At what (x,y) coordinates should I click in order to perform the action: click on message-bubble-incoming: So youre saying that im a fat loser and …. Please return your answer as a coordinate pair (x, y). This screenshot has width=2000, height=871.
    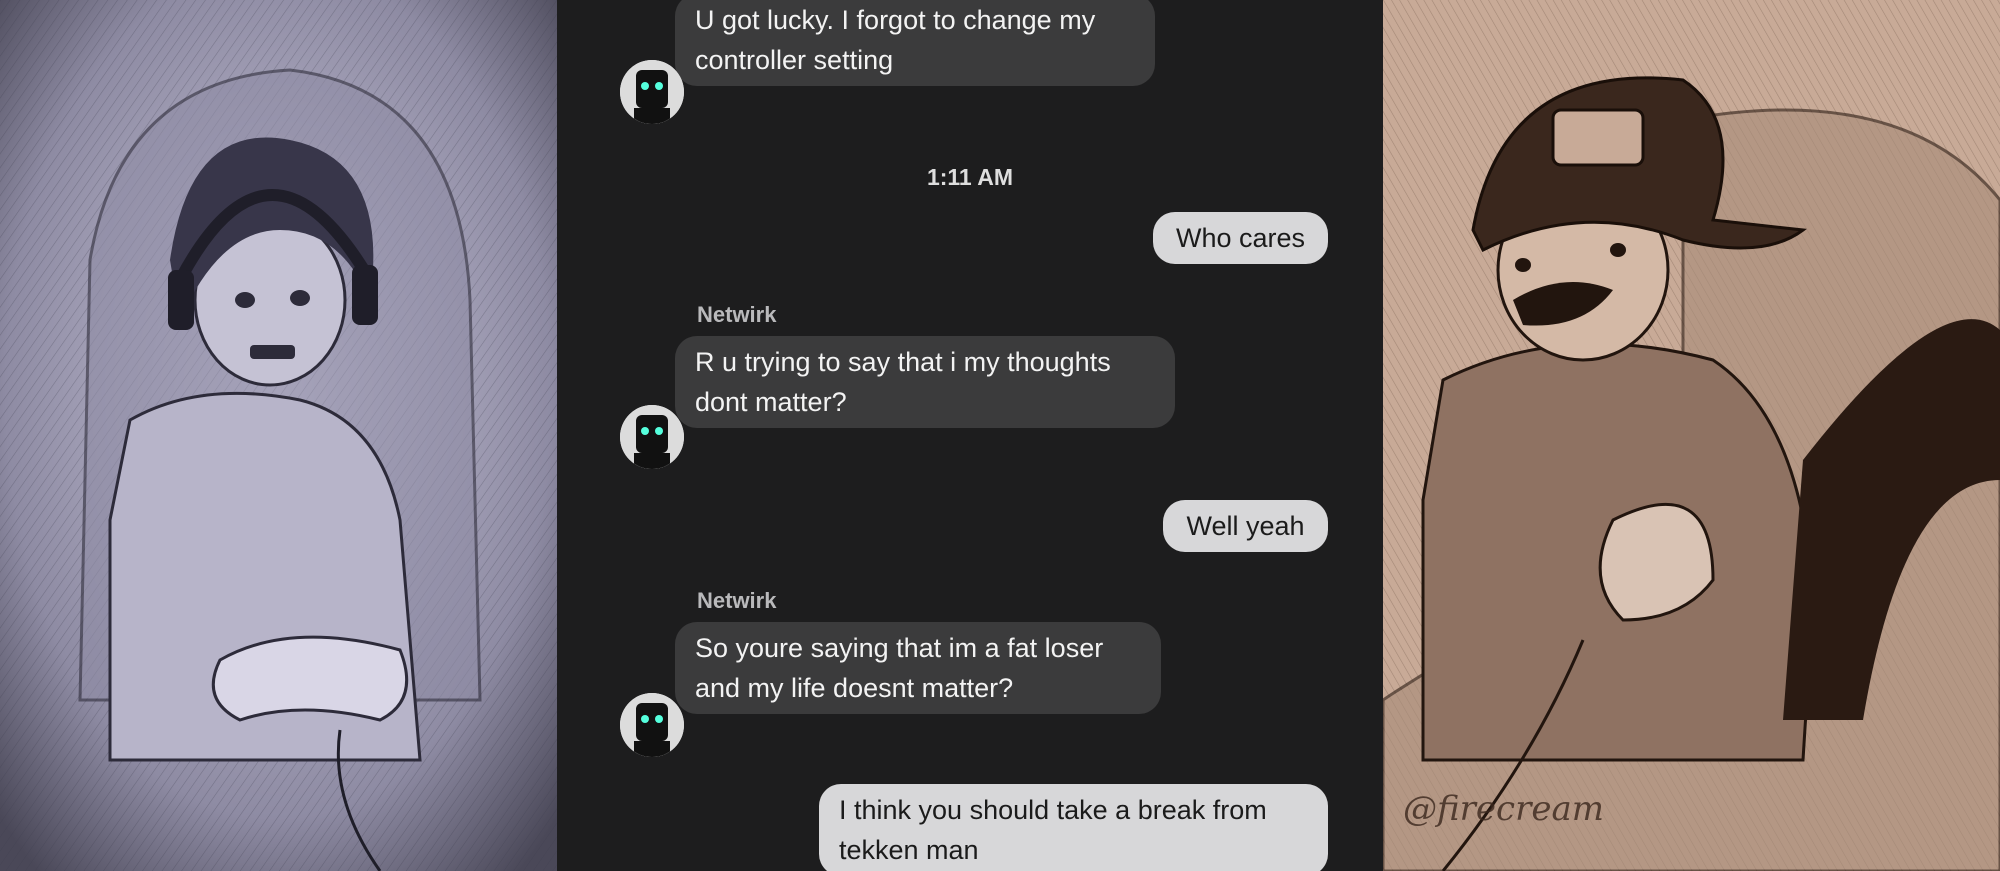
    Looking at the image, I should click on (918, 668).